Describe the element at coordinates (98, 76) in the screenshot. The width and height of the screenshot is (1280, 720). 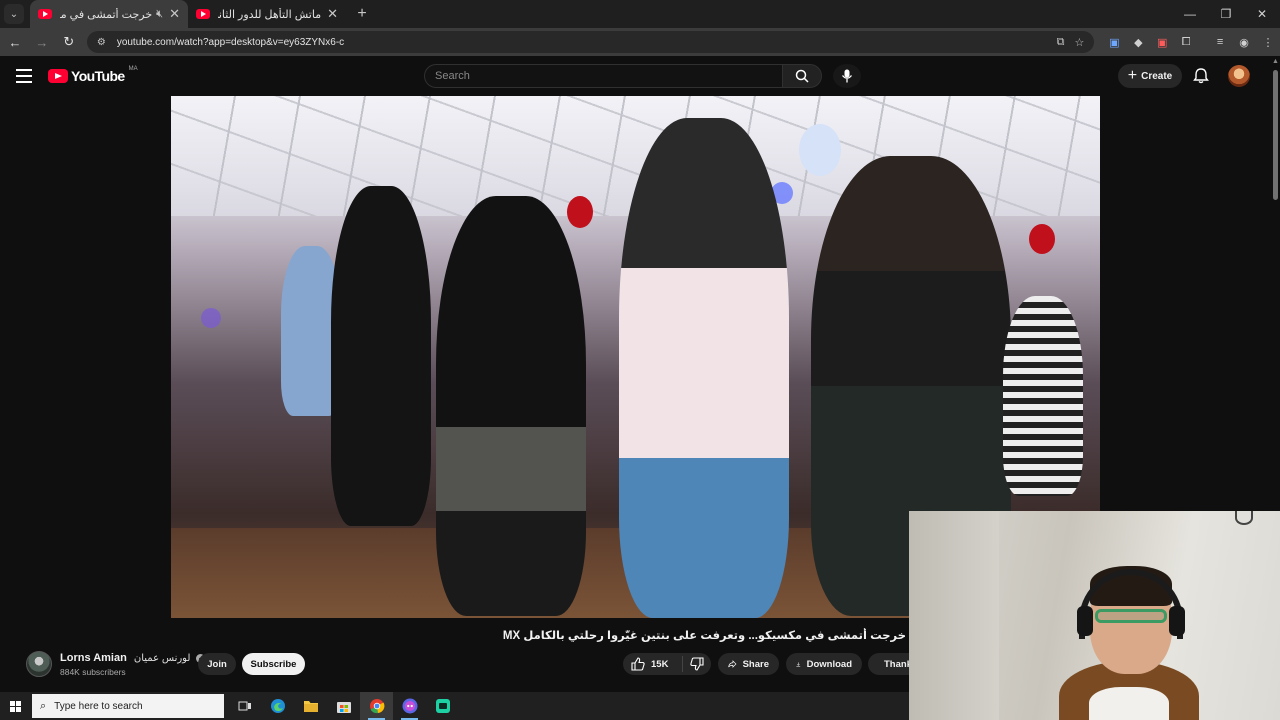
I see `youtube-wordmark: YouTube` at that location.